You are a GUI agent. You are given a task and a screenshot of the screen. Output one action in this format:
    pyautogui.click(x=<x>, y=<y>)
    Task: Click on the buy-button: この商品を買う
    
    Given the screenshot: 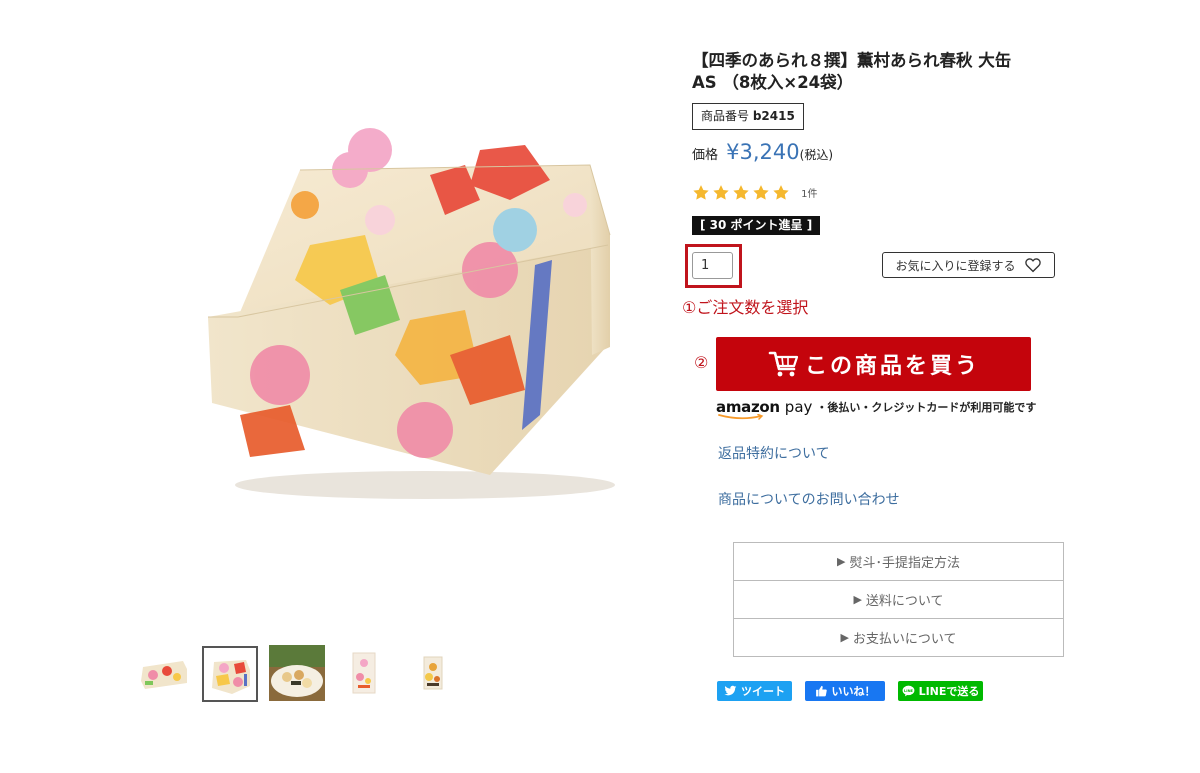 What is the action you would take?
    pyautogui.click(x=873, y=364)
    